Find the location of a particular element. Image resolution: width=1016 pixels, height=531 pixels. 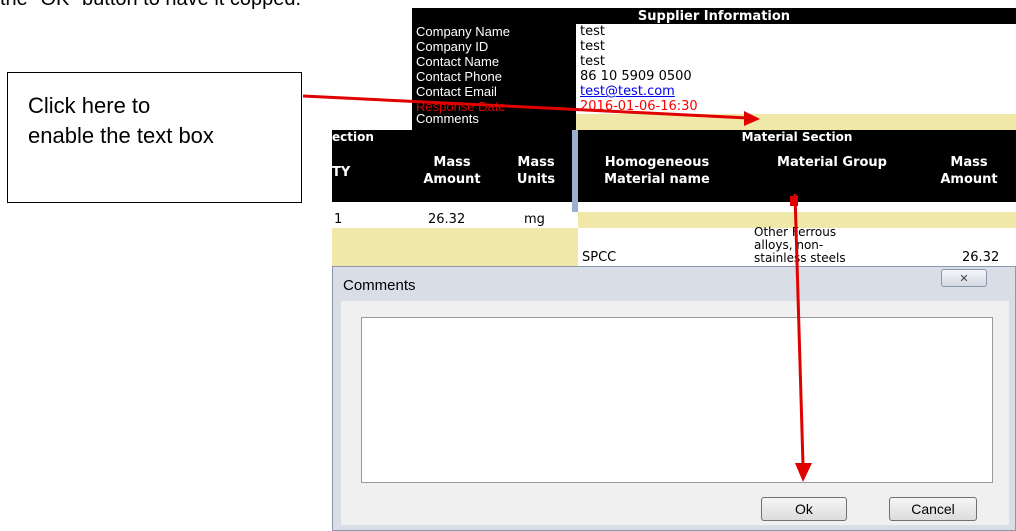

left-section-title: ection is located at coordinates (353, 137).